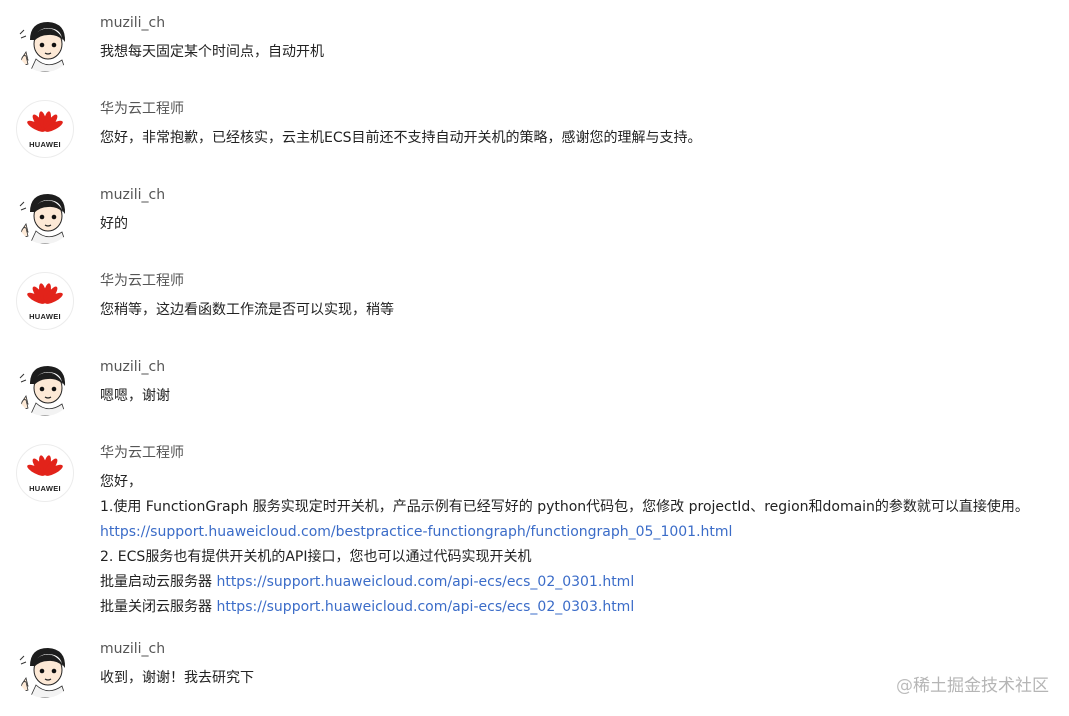 The image size is (1069, 716). I want to click on message-line: 您好，, so click(564, 482).